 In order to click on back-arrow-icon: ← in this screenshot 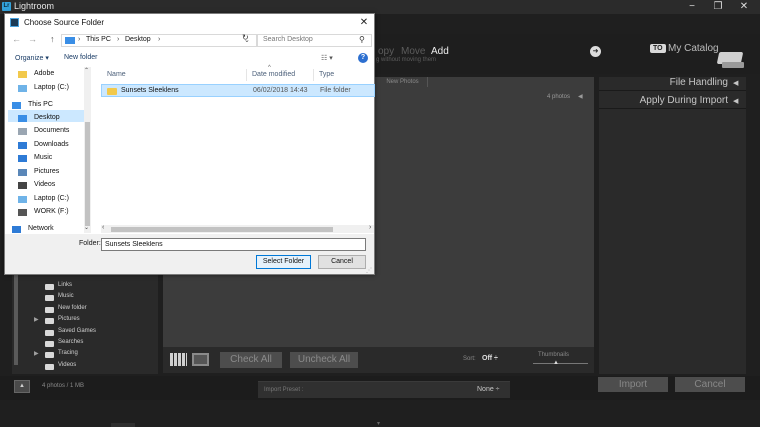, I will do `click(16, 39)`.